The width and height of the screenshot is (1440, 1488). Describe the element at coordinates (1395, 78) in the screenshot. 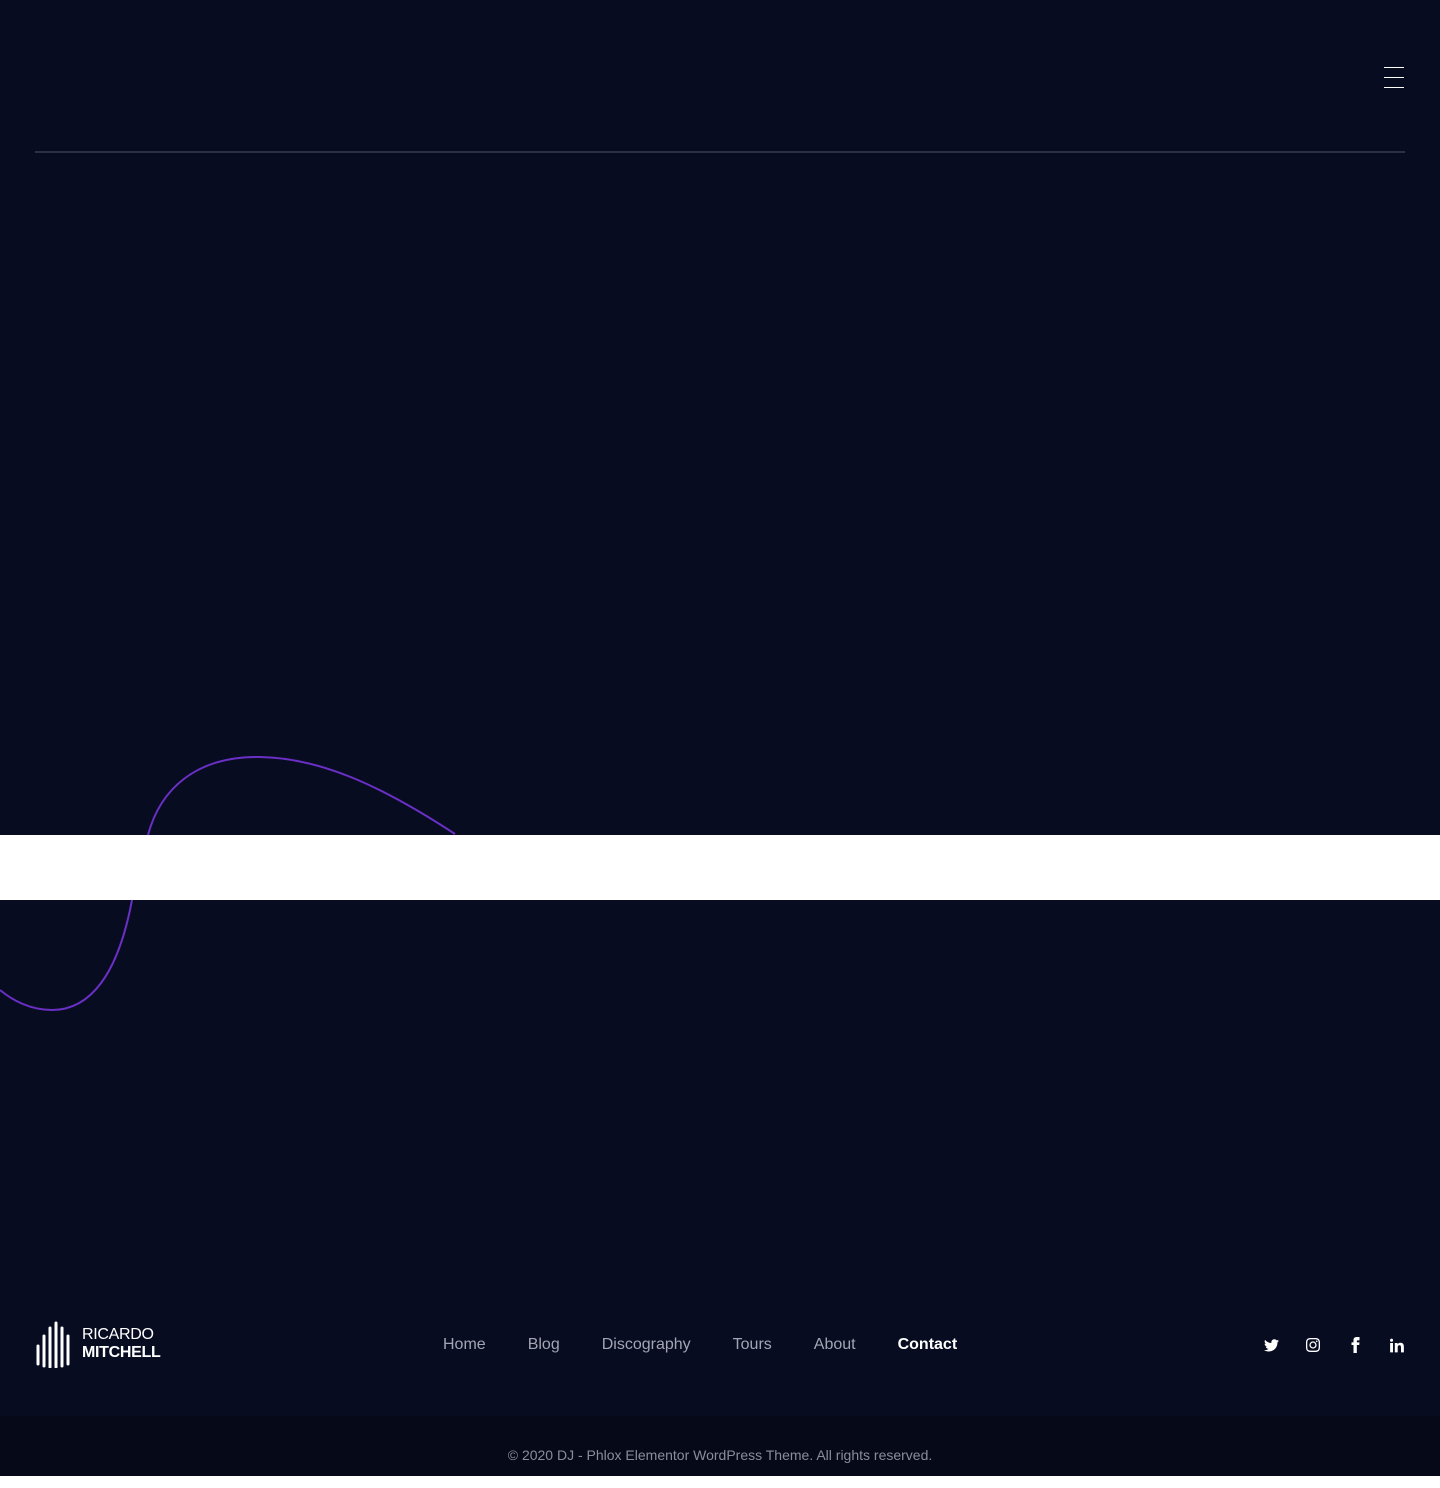

I see `hamburger-menu-button` at that location.